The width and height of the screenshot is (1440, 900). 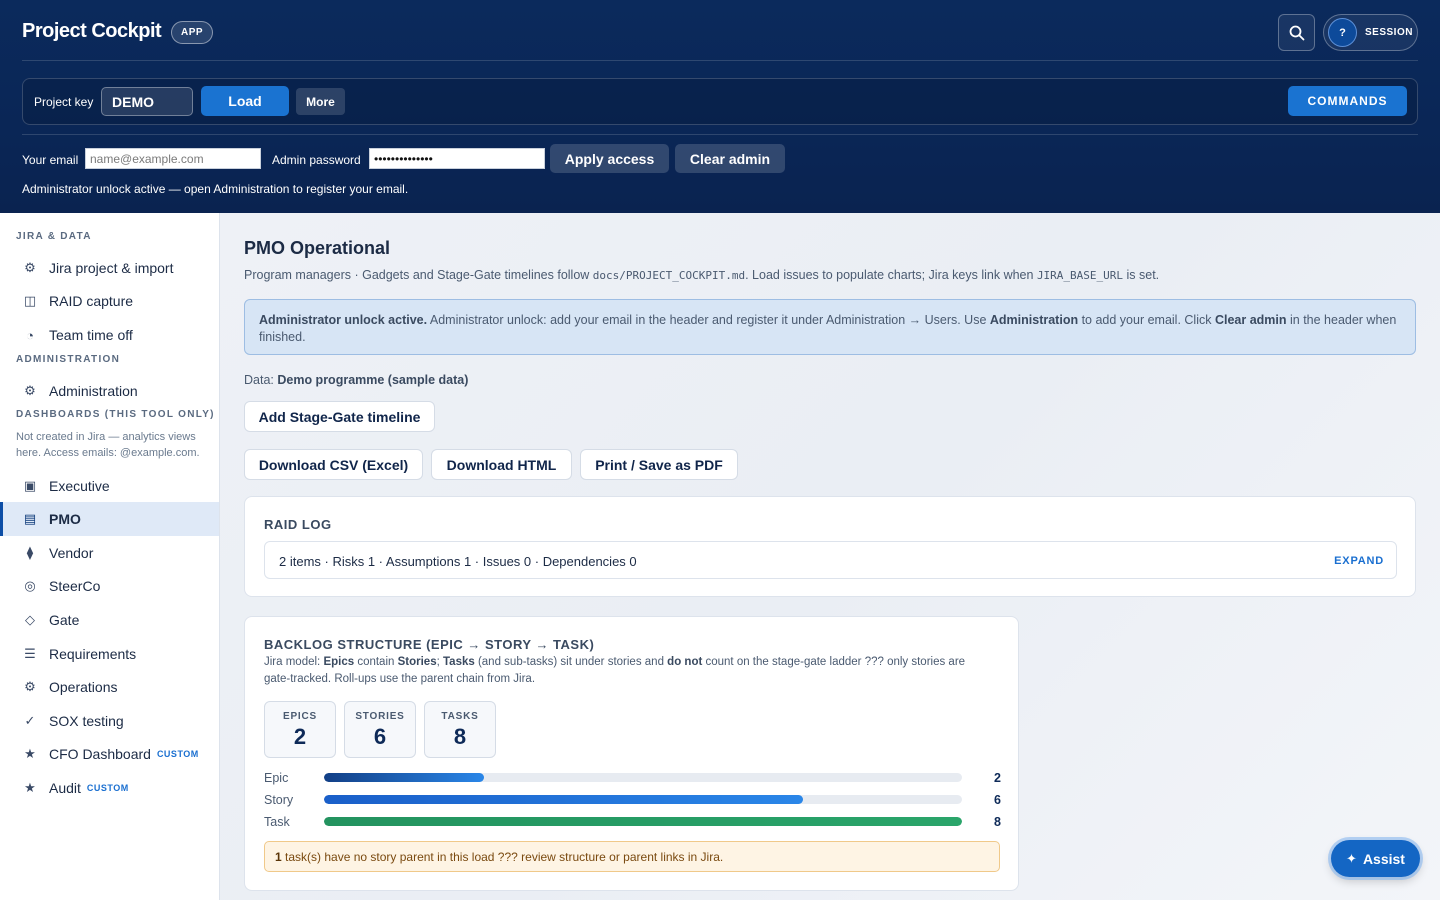 I want to click on assist-button: ✦ Assist, so click(x=1375, y=858).